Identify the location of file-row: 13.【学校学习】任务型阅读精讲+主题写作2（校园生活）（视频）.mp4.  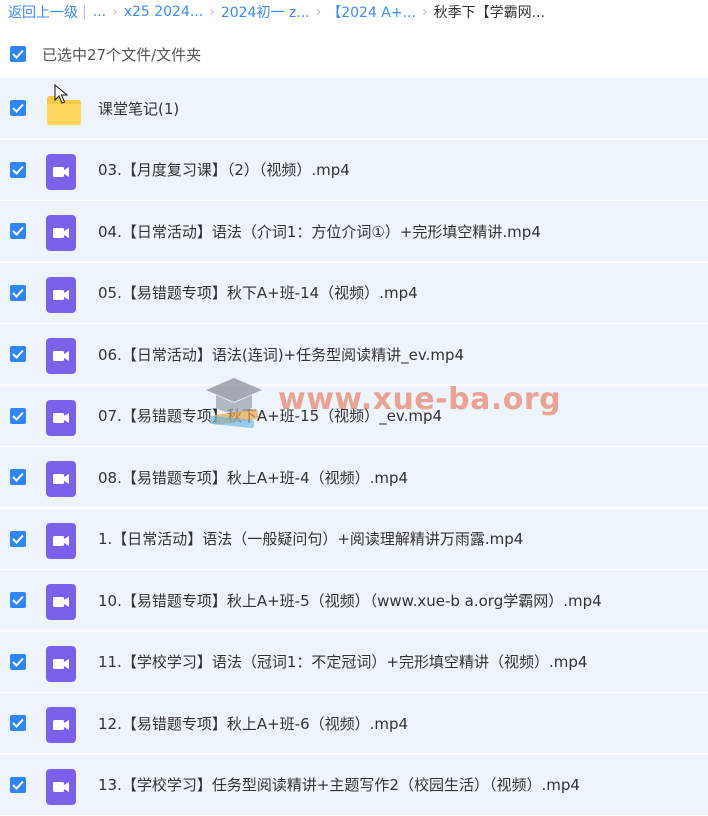
(354, 784).